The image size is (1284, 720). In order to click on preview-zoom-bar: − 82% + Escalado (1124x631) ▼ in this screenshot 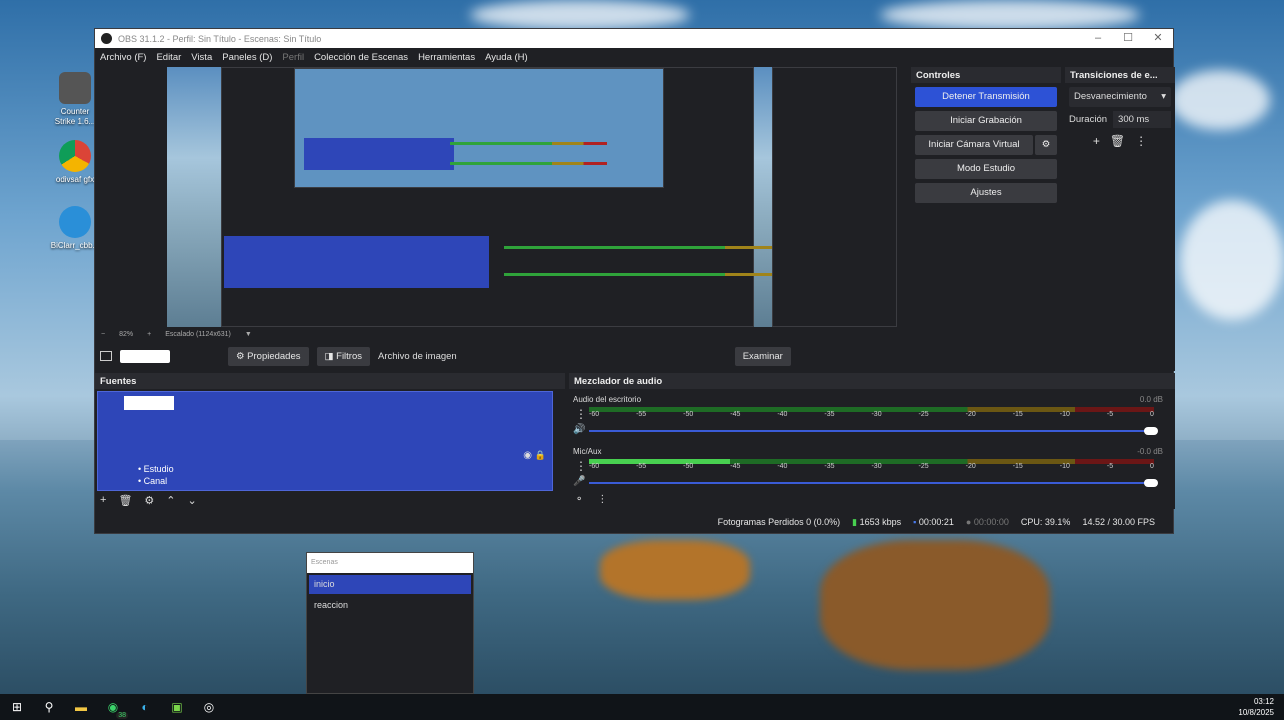, I will do `click(500, 334)`.